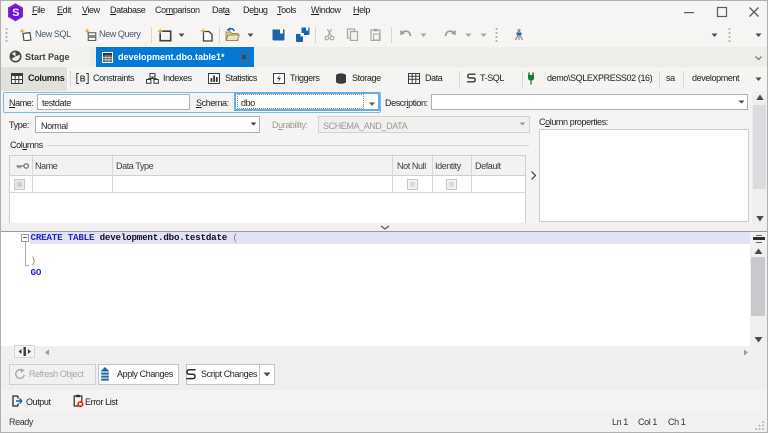  I want to click on svg-text: B, so click(83, 79).